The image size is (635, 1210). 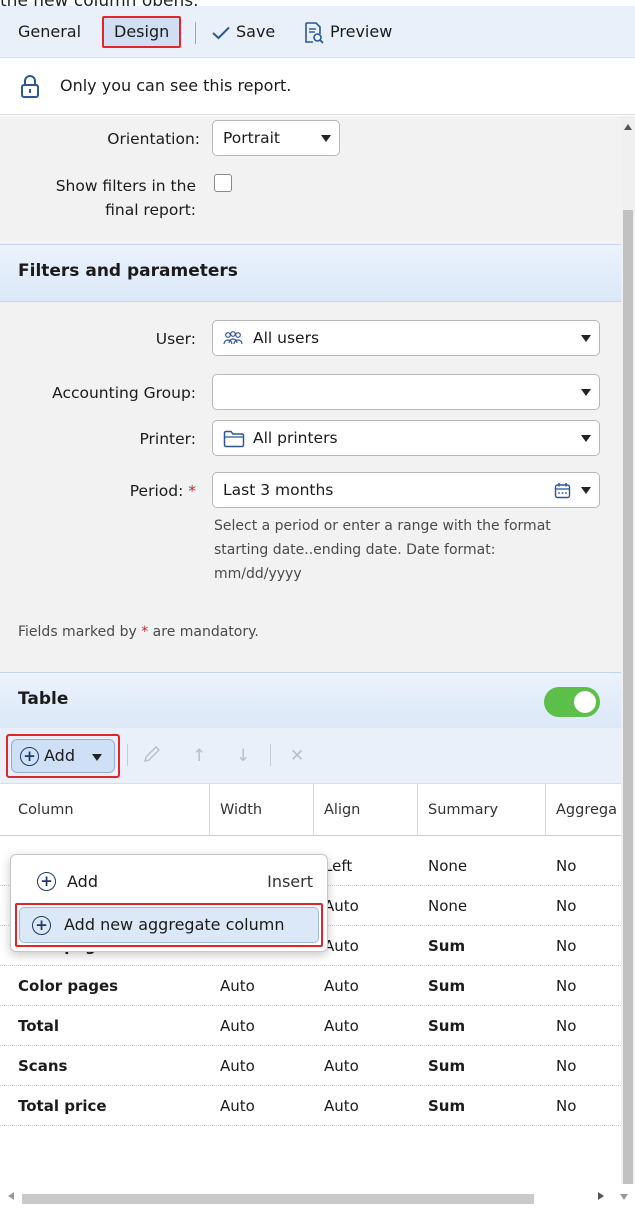 I want to click on accounting-group-label: Accounting Group:, so click(x=124, y=393).